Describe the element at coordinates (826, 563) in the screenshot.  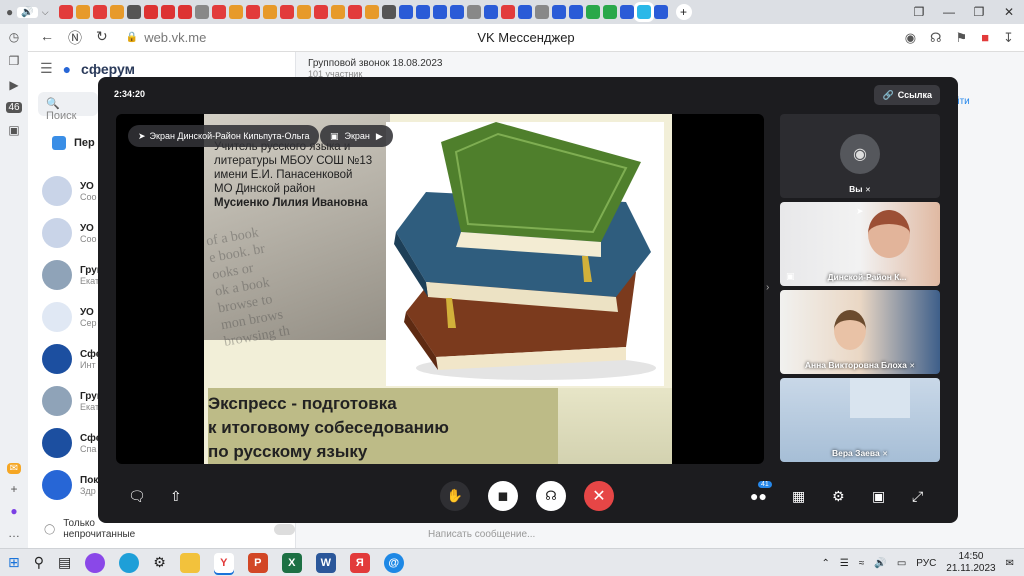
I see `chevron-up-icon: ⌃` at that location.